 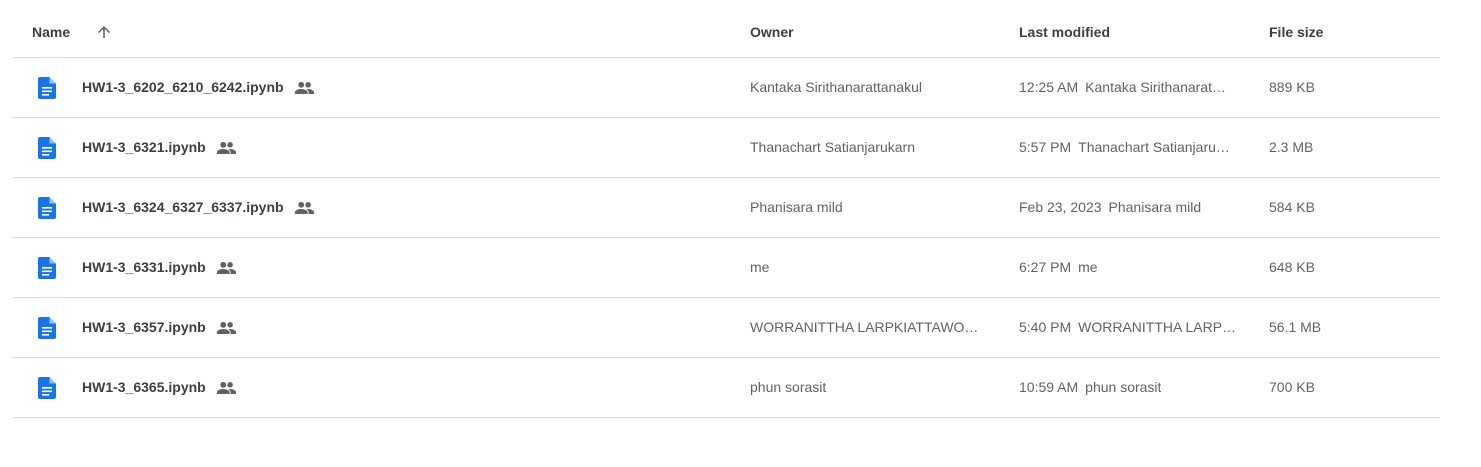 I want to click on table-row: HW1-3_6331.ipynb me 6:27 PM me 648 KB, so click(x=726, y=268).